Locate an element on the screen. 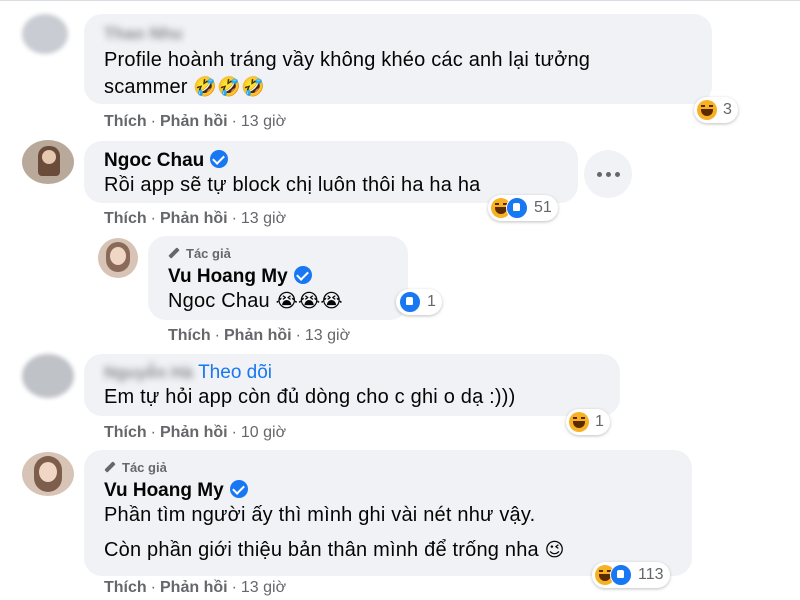 The image size is (800, 600). reaction-summary: 3 is located at coordinates (716, 110).